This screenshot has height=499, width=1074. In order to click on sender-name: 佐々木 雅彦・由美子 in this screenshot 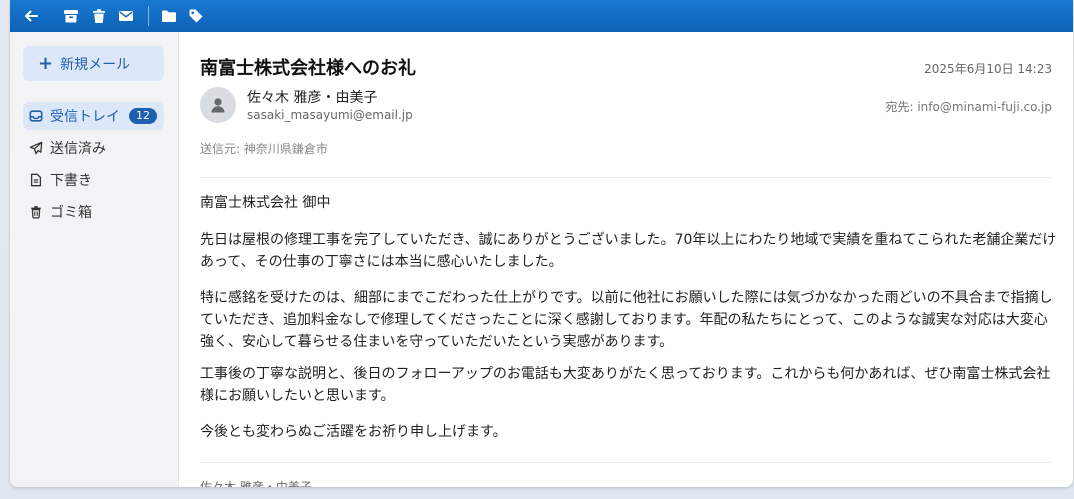, I will do `click(312, 98)`.